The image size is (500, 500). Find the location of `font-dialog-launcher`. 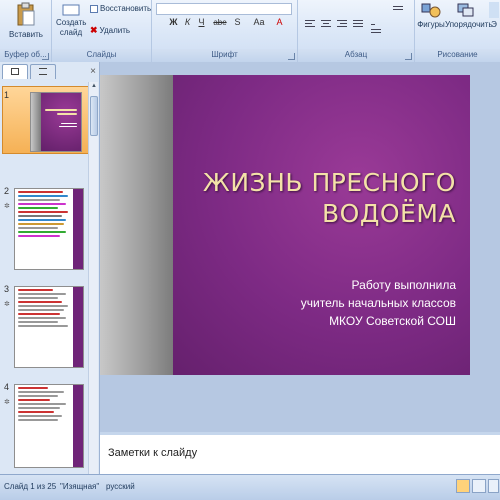

font-dialog-launcher is located at coordinates (291, 56).